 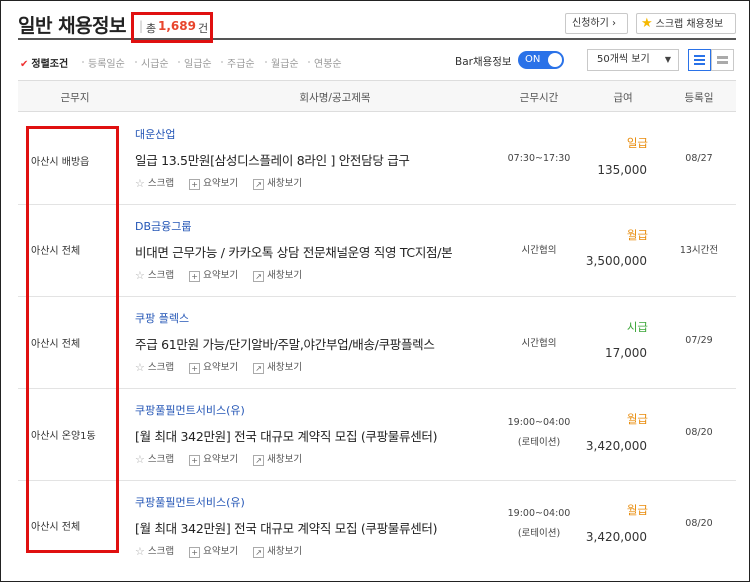 I want to click on page-size-select: 50개씩 보기 ▼, so click(x=633, y=60).